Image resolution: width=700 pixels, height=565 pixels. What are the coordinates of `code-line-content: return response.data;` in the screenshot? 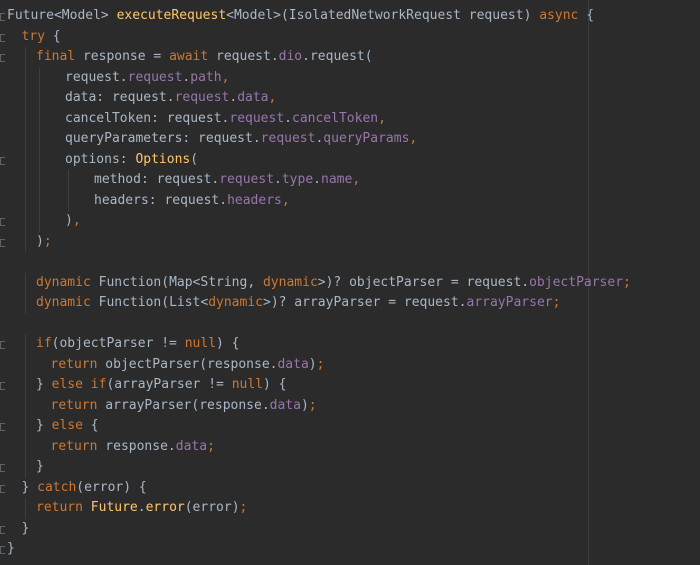 It's located at (133, 446).